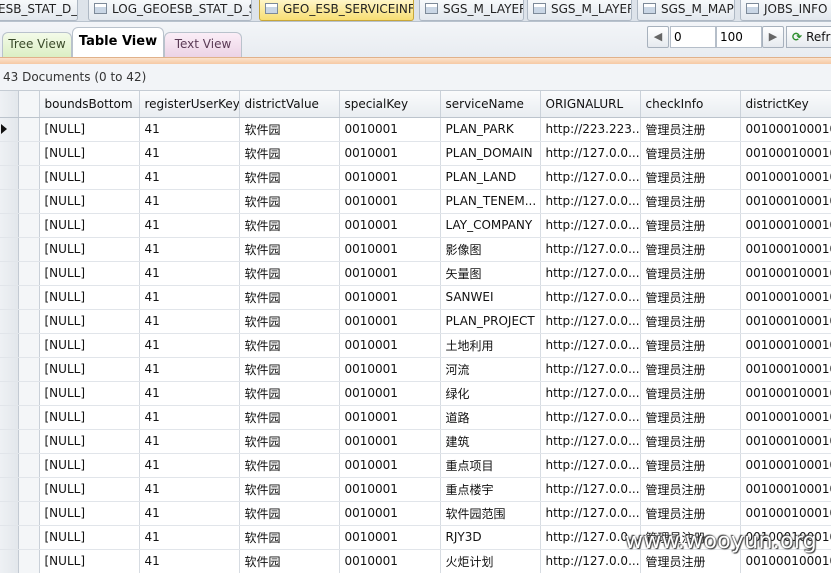 This screenshot has width=831, height=573. Describe the element at coordinates (490, 273) in the screenshot. I see `table-cell: 矢量图` at that location.